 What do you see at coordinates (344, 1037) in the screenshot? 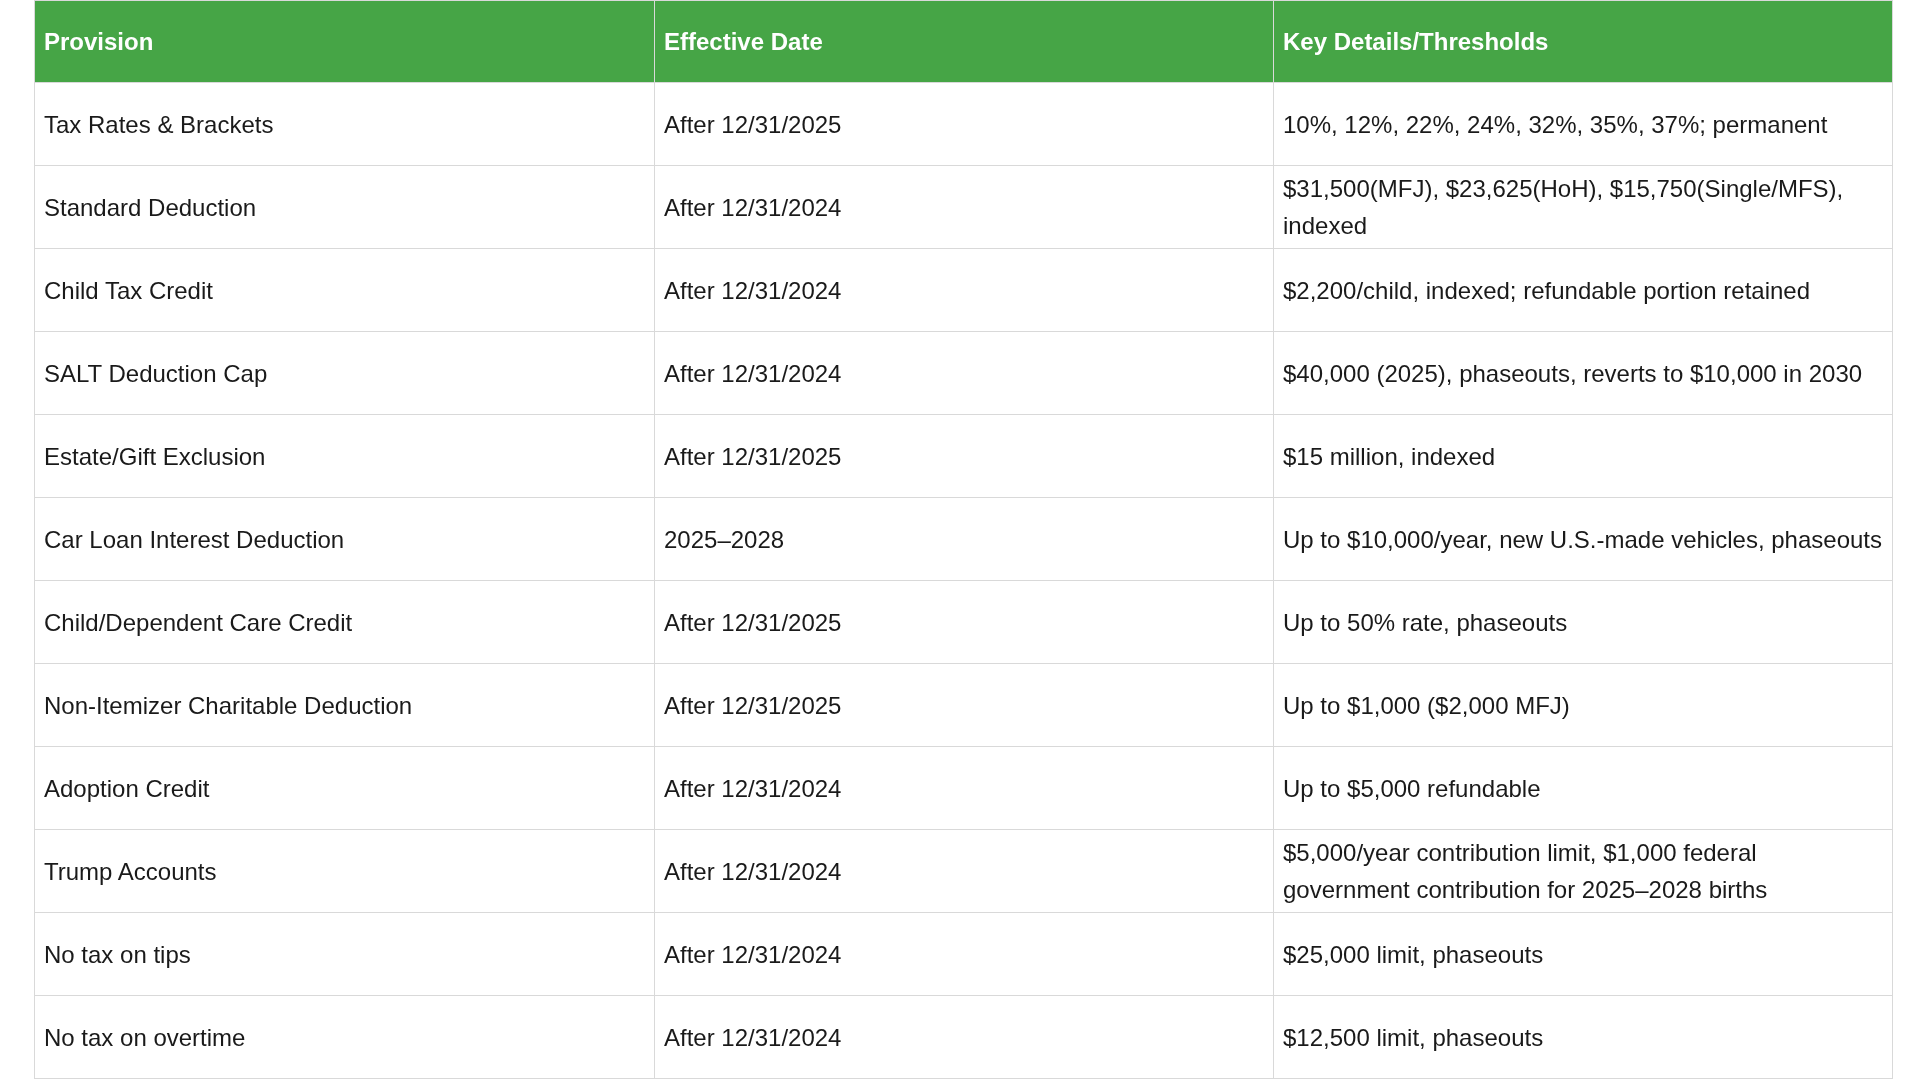
I see `table-cell: No tax on overtime` at bounding box center [344, 1037].